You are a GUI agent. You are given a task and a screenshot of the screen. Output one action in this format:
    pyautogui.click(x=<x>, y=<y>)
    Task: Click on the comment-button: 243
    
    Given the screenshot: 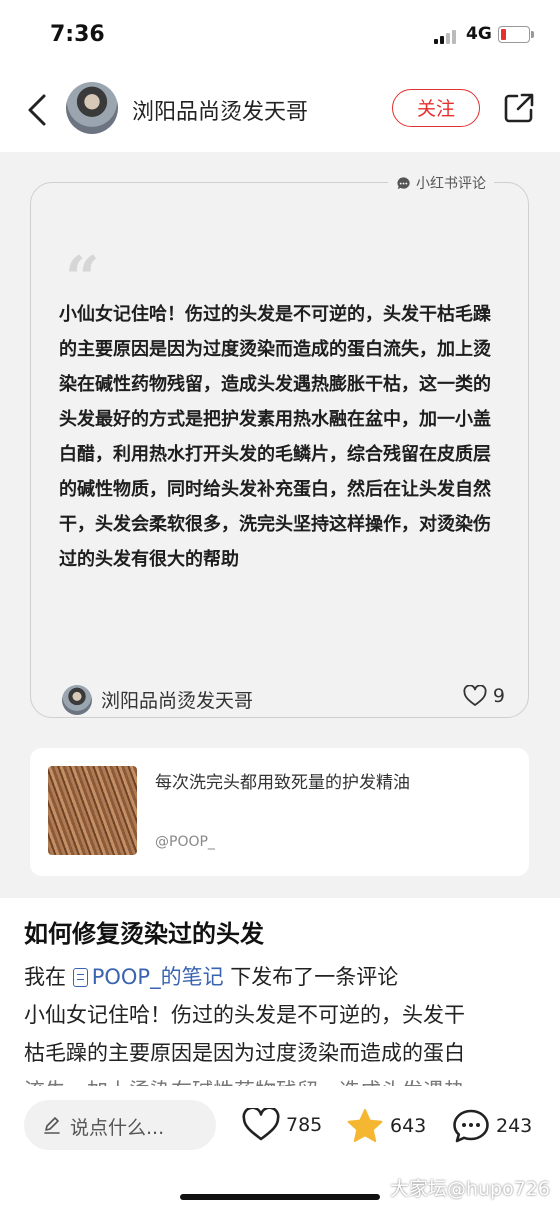 What is the action you would take?
    pyautogui.click(x=492, y=1126)
    